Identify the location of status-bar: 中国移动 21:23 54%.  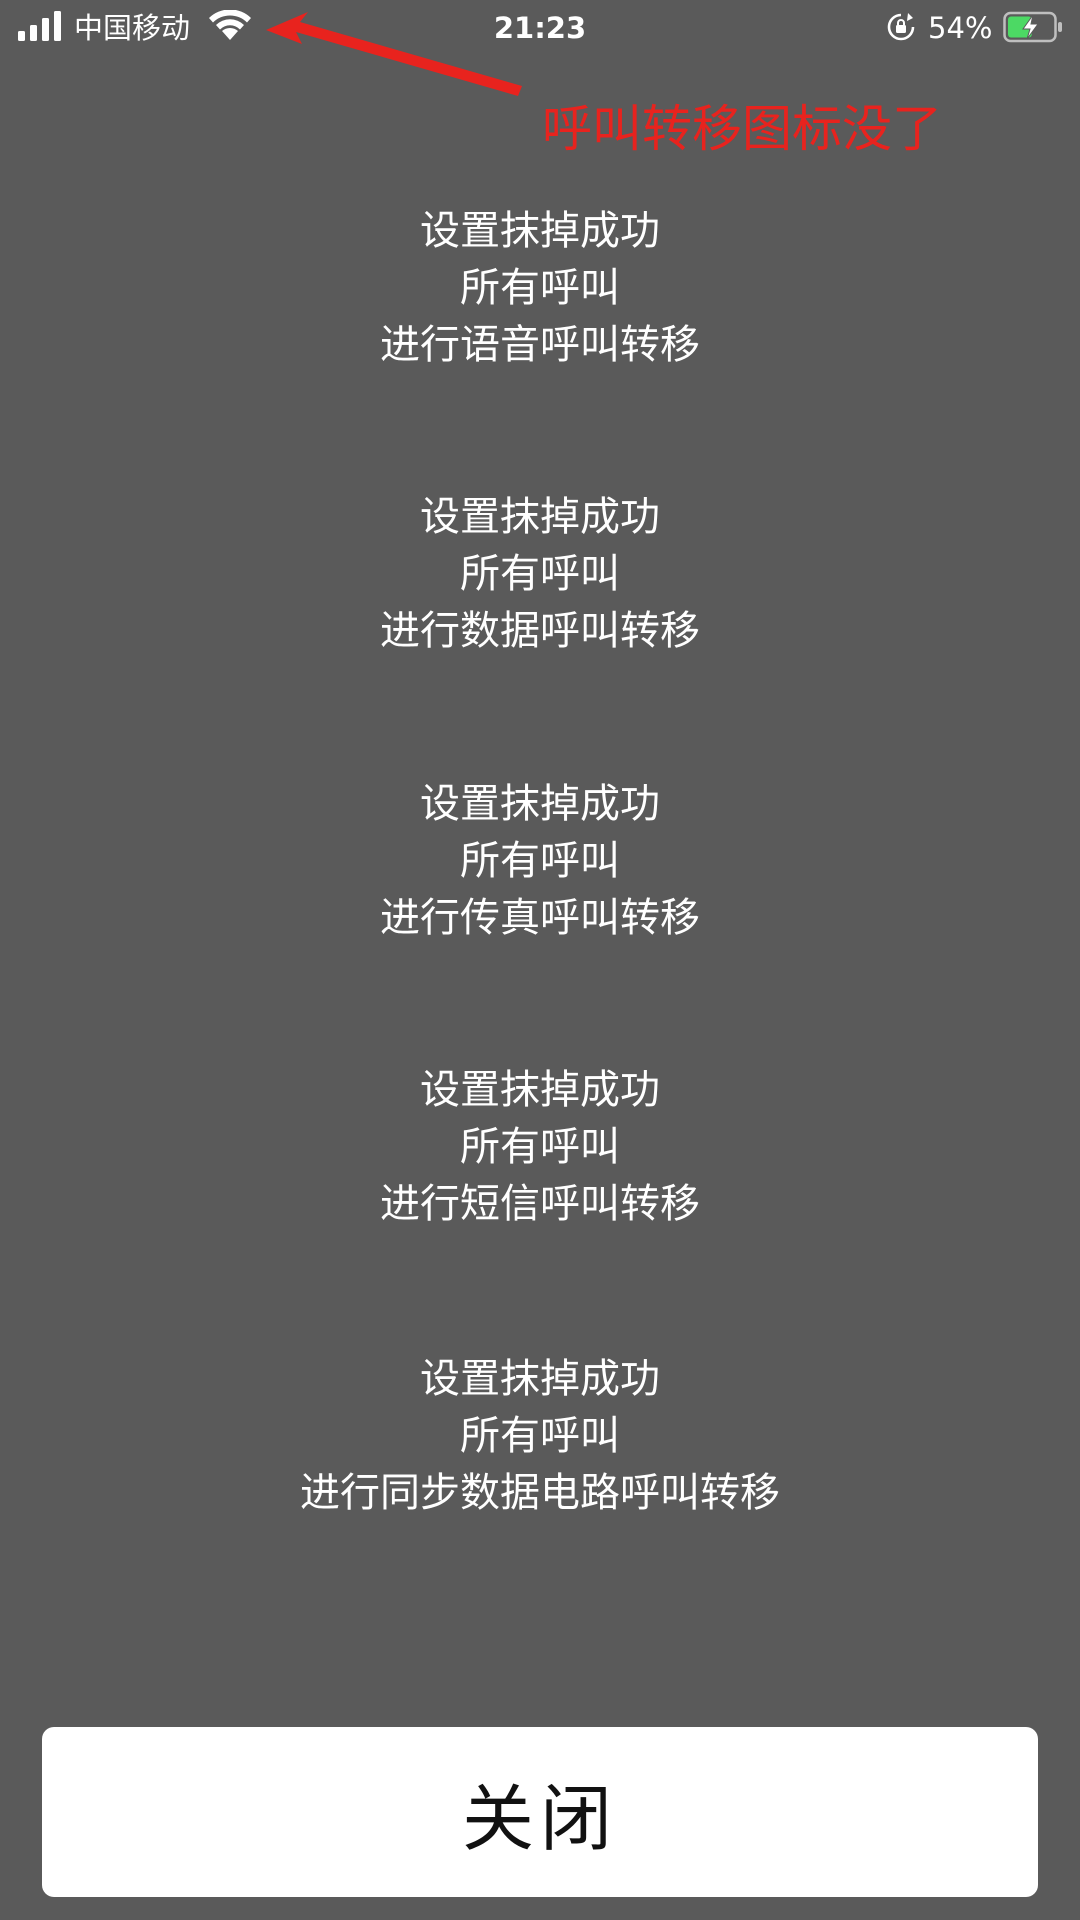
(540, 28).